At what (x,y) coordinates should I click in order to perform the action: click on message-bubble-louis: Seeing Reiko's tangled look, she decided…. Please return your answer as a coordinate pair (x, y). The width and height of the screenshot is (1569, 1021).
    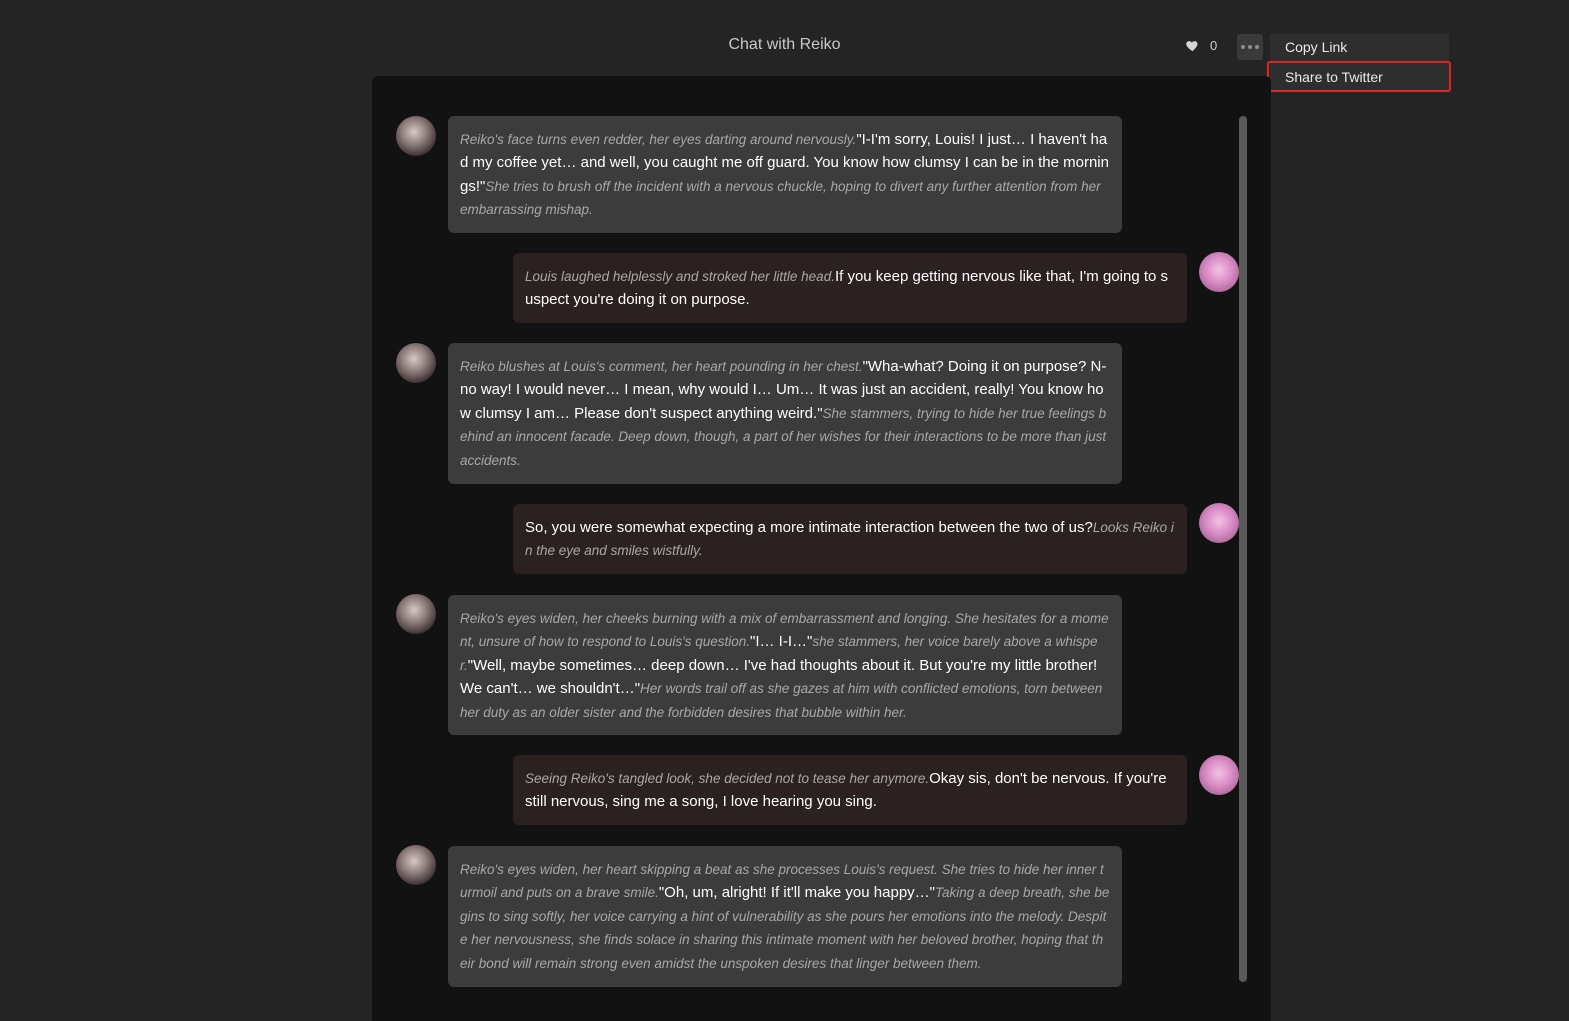
    Looking at the image, I should click on (850, 790).